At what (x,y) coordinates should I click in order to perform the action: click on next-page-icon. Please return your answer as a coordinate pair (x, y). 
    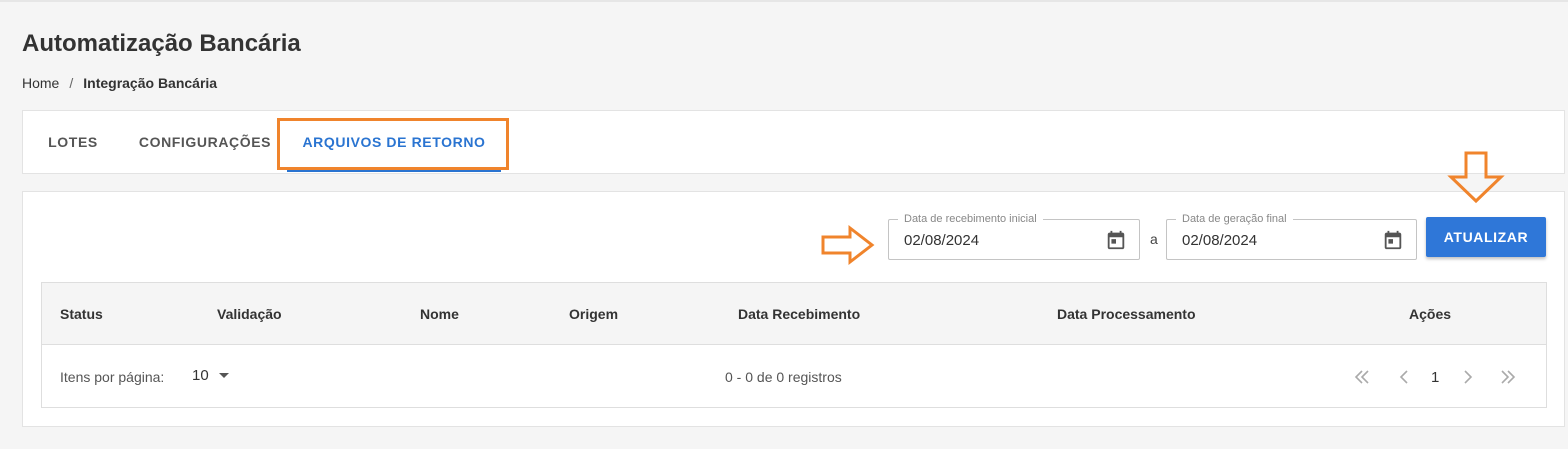
    Looking at the image, I should click on (1468, 377).